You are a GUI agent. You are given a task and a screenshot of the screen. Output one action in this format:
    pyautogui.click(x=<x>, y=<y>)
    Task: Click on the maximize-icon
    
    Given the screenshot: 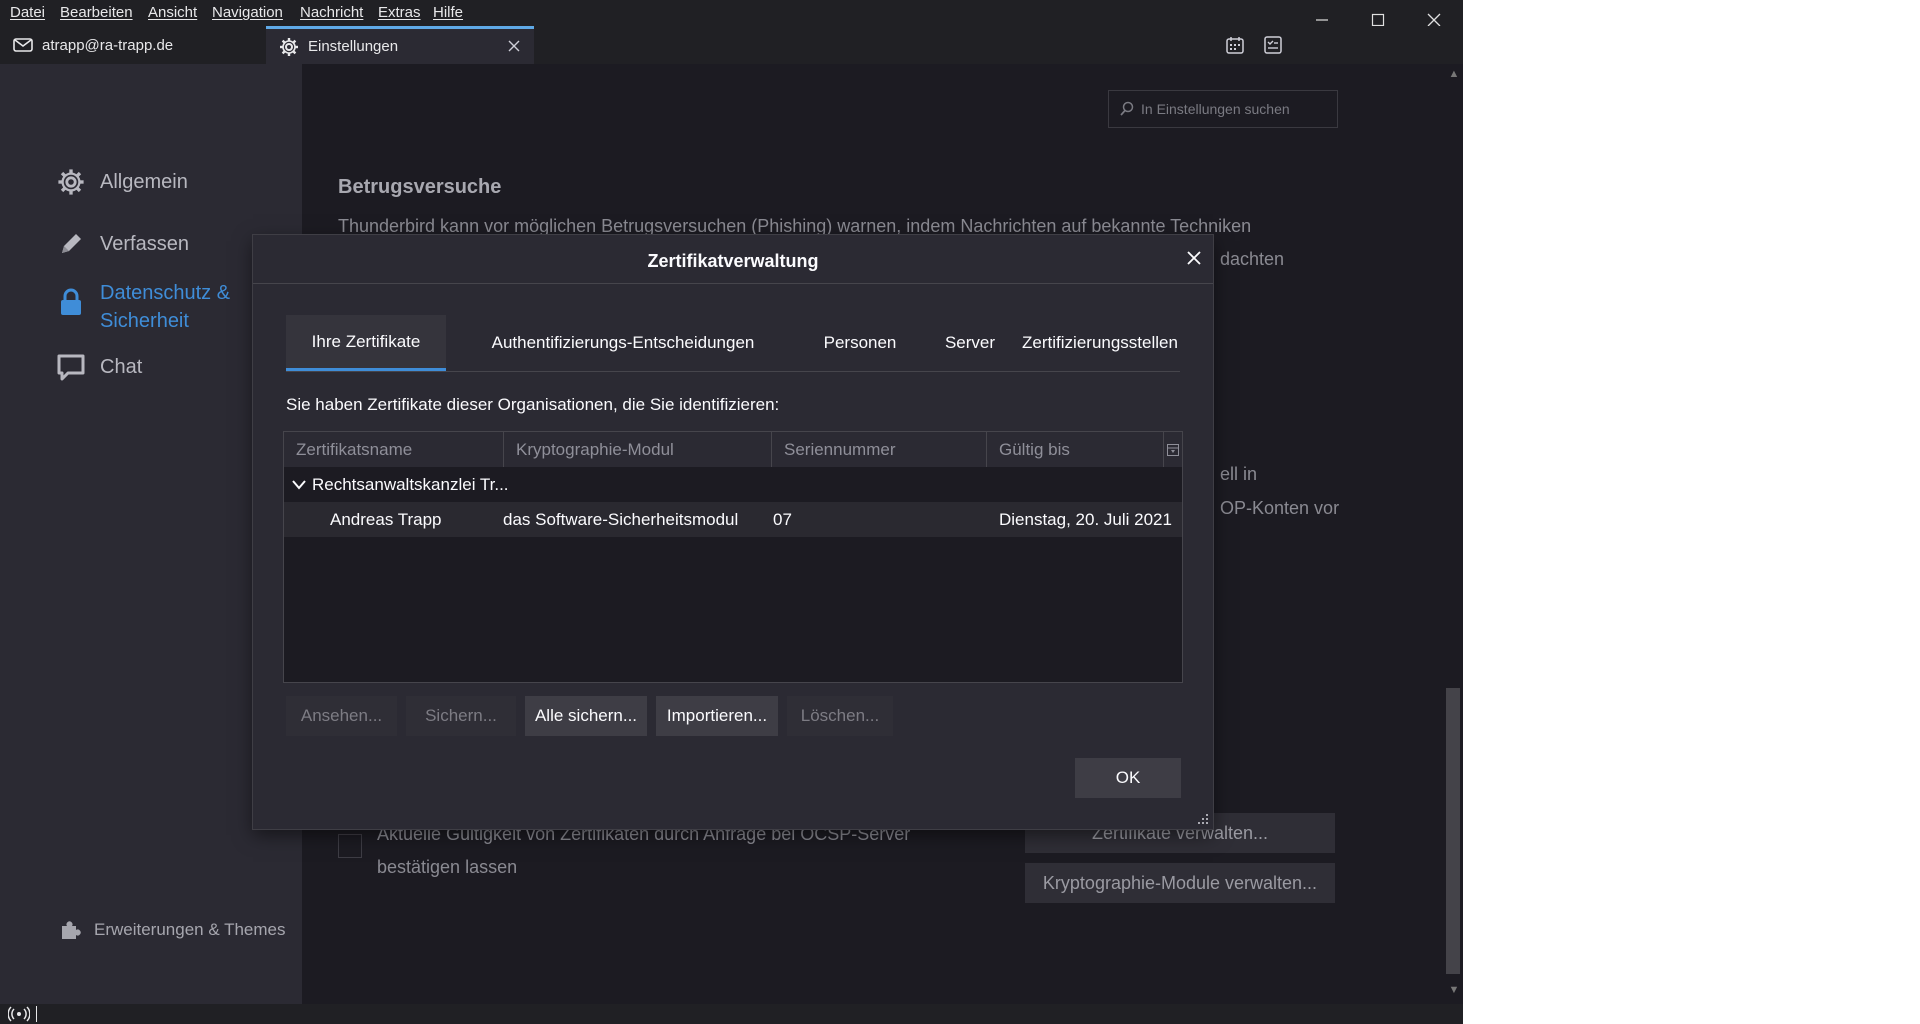 What is the action you would take?
    pyautogui.click(x=1378, y=20)
    